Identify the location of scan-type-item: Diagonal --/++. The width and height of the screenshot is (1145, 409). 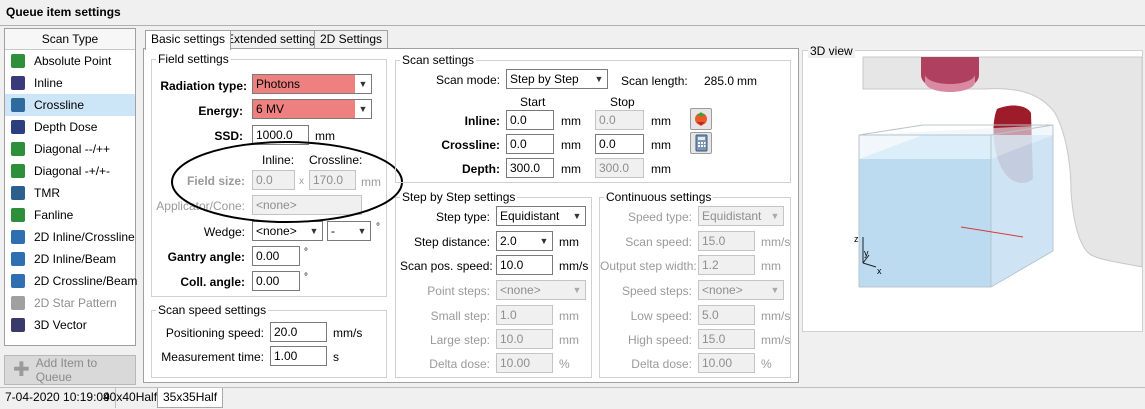
(70, 149).